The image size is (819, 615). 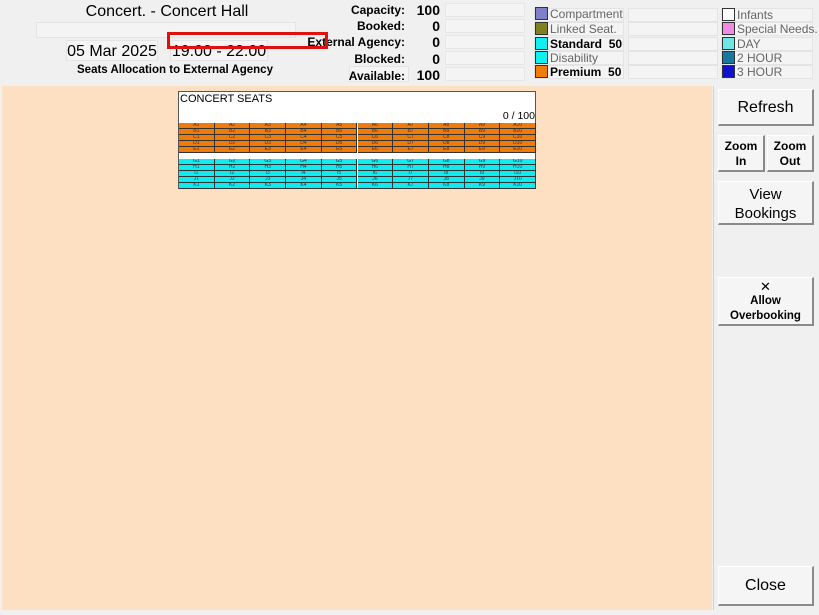 What do you see at coordinates (247, 40) in the screenshot?
I see `selection-highlight` at bounding box center [247, 40].